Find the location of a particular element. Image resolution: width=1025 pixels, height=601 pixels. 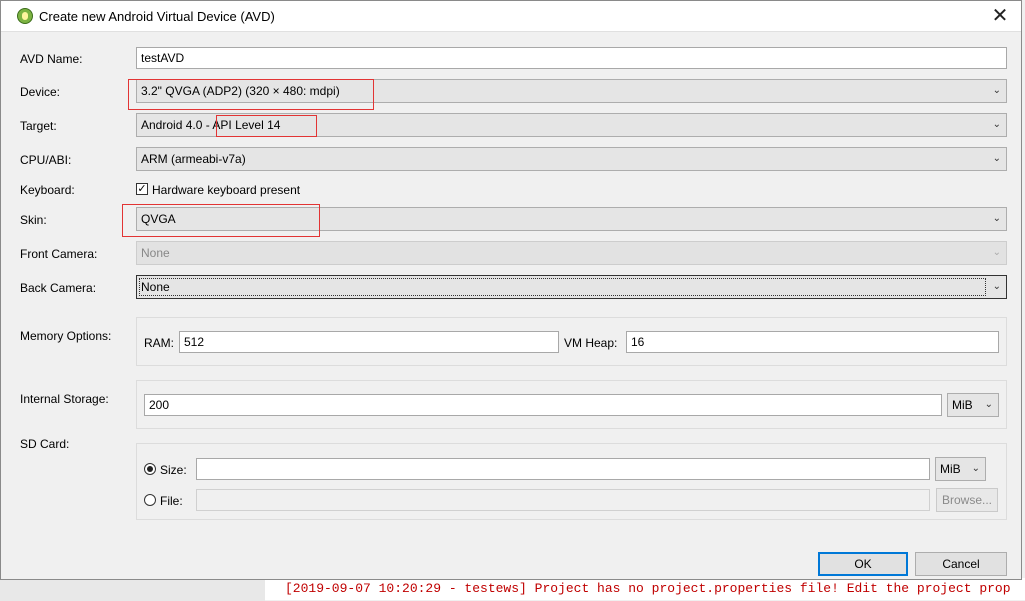

device-label: Device: is located at coordinates (40, 92).